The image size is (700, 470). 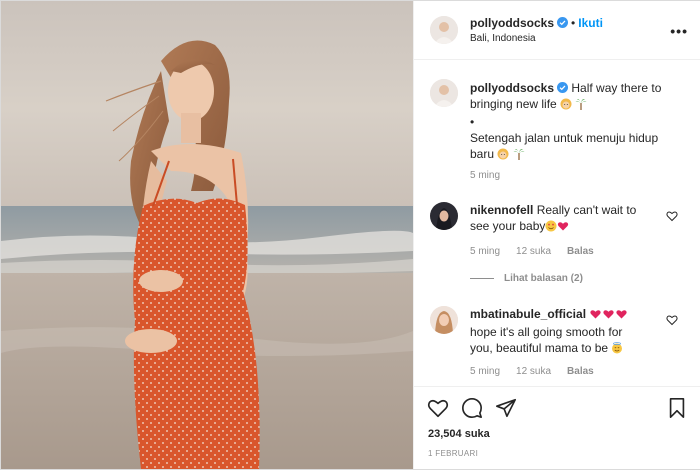 What do you see at coordinates (482, 154) in the screenshot?
I see `caption-line-4: baru` at bounding box center [482, 154].